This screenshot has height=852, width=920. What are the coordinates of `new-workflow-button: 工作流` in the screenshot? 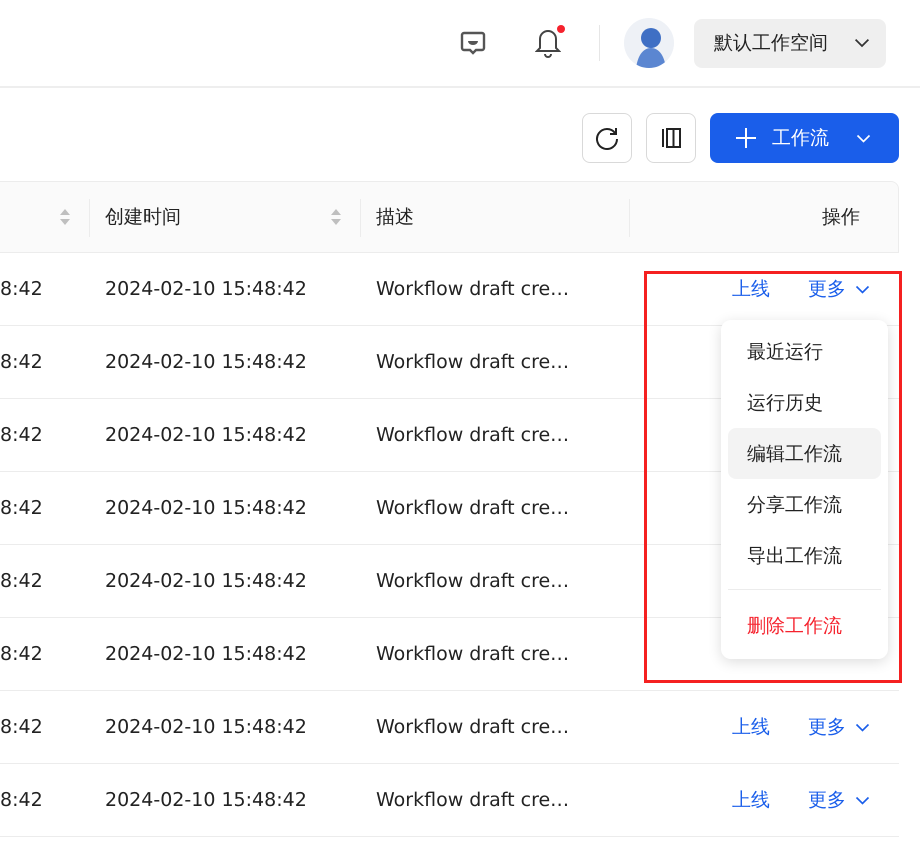 It's located at (804, 138).